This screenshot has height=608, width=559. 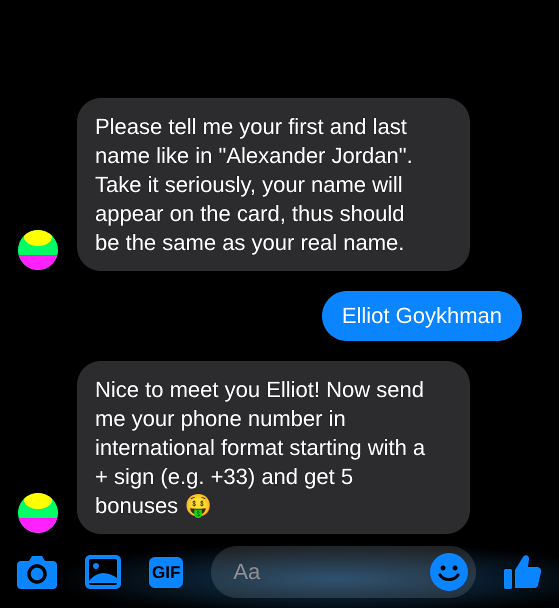 I want to click on camera-icon, so click(x=37, y=572).